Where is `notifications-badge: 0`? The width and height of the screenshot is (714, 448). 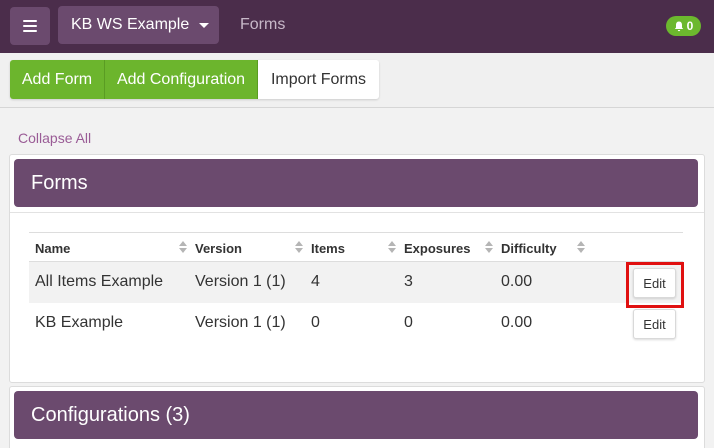 notifications-badge: 0 is located at coordinates (683, 26).